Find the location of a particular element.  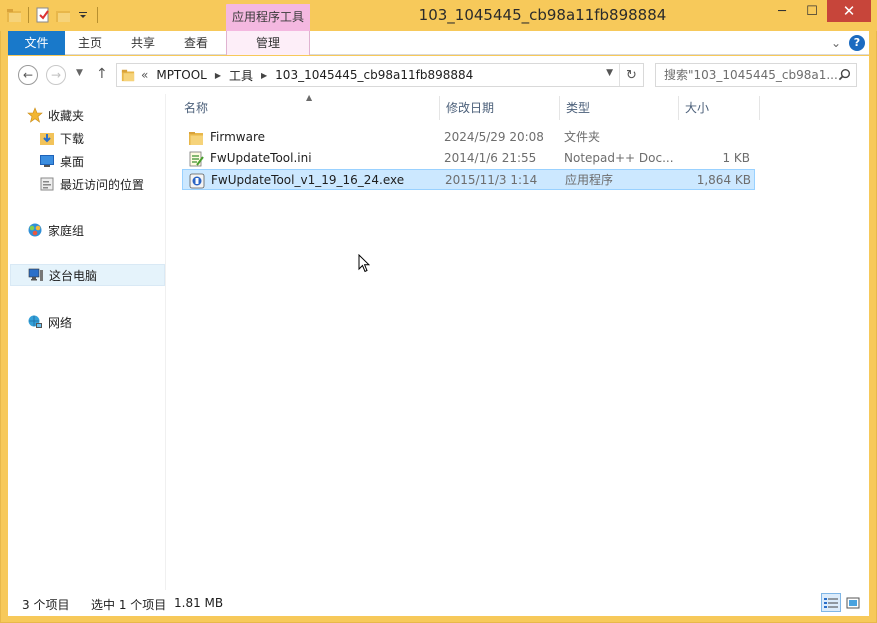

file-type: 文件夹 is located at coordinates (582, 137).